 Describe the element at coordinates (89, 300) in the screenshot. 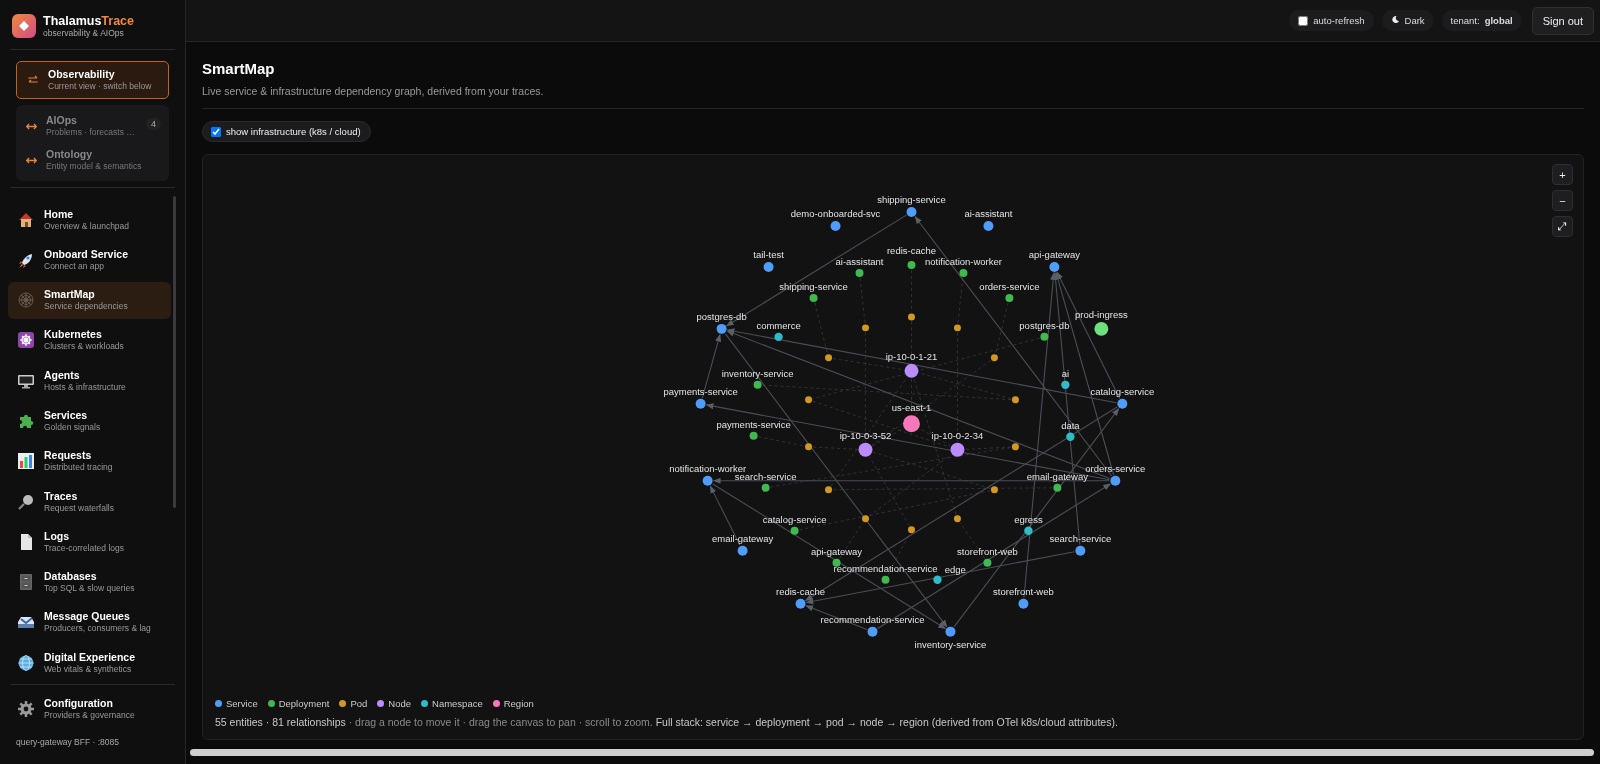

I see `nav-item: SmartMap Service dependencies` at that location.